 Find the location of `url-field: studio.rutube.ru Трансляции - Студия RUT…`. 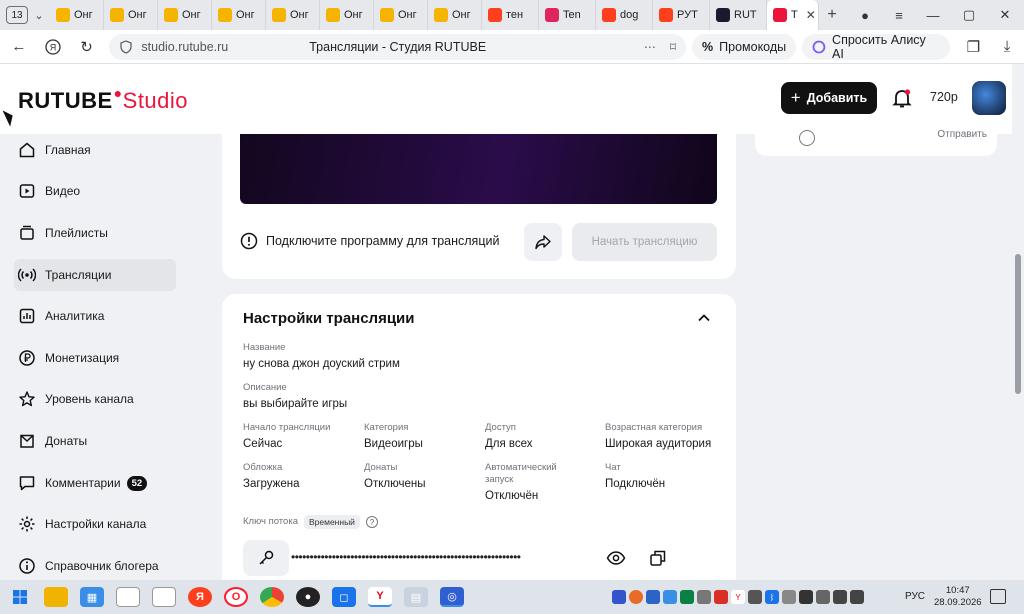

url-field: studio.rutube.ru Трансляции - Студия RUT… is located at coordinates (398, 46).